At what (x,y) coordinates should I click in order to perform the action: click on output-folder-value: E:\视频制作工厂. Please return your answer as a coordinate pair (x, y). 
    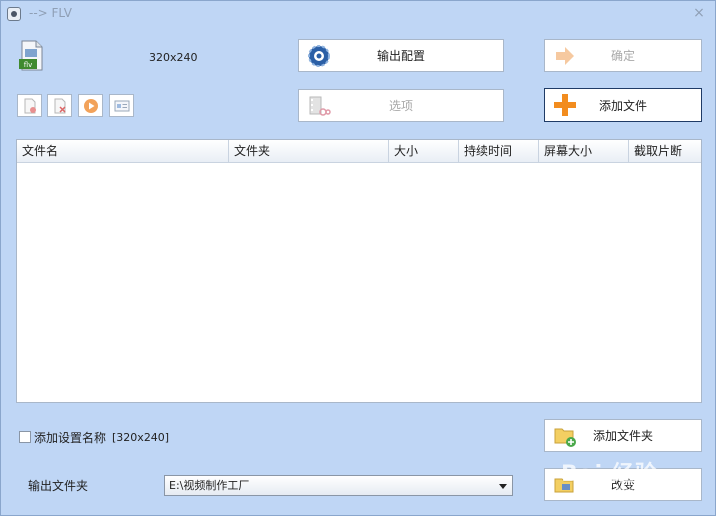
    Looking at the image, I should click on (209, 485).